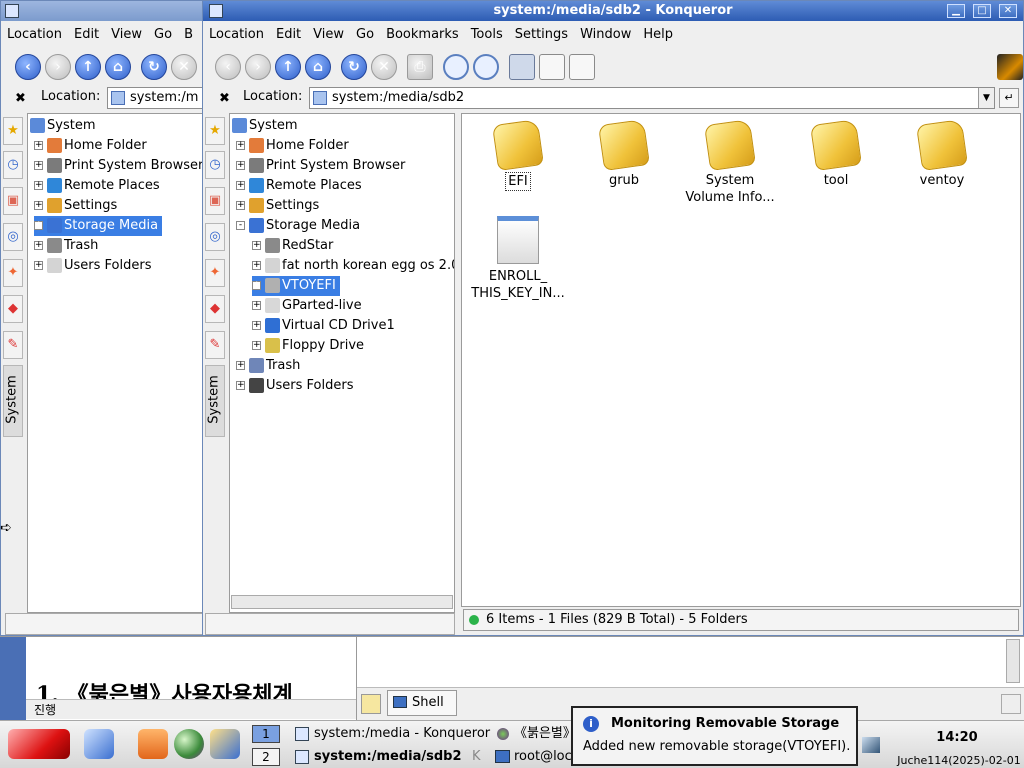 The height and width of the screenshot is (768, 1024). Describe the element at coordinates (533, 734) in the screenshot. I see `task-document: 《붉은별》` at that location.